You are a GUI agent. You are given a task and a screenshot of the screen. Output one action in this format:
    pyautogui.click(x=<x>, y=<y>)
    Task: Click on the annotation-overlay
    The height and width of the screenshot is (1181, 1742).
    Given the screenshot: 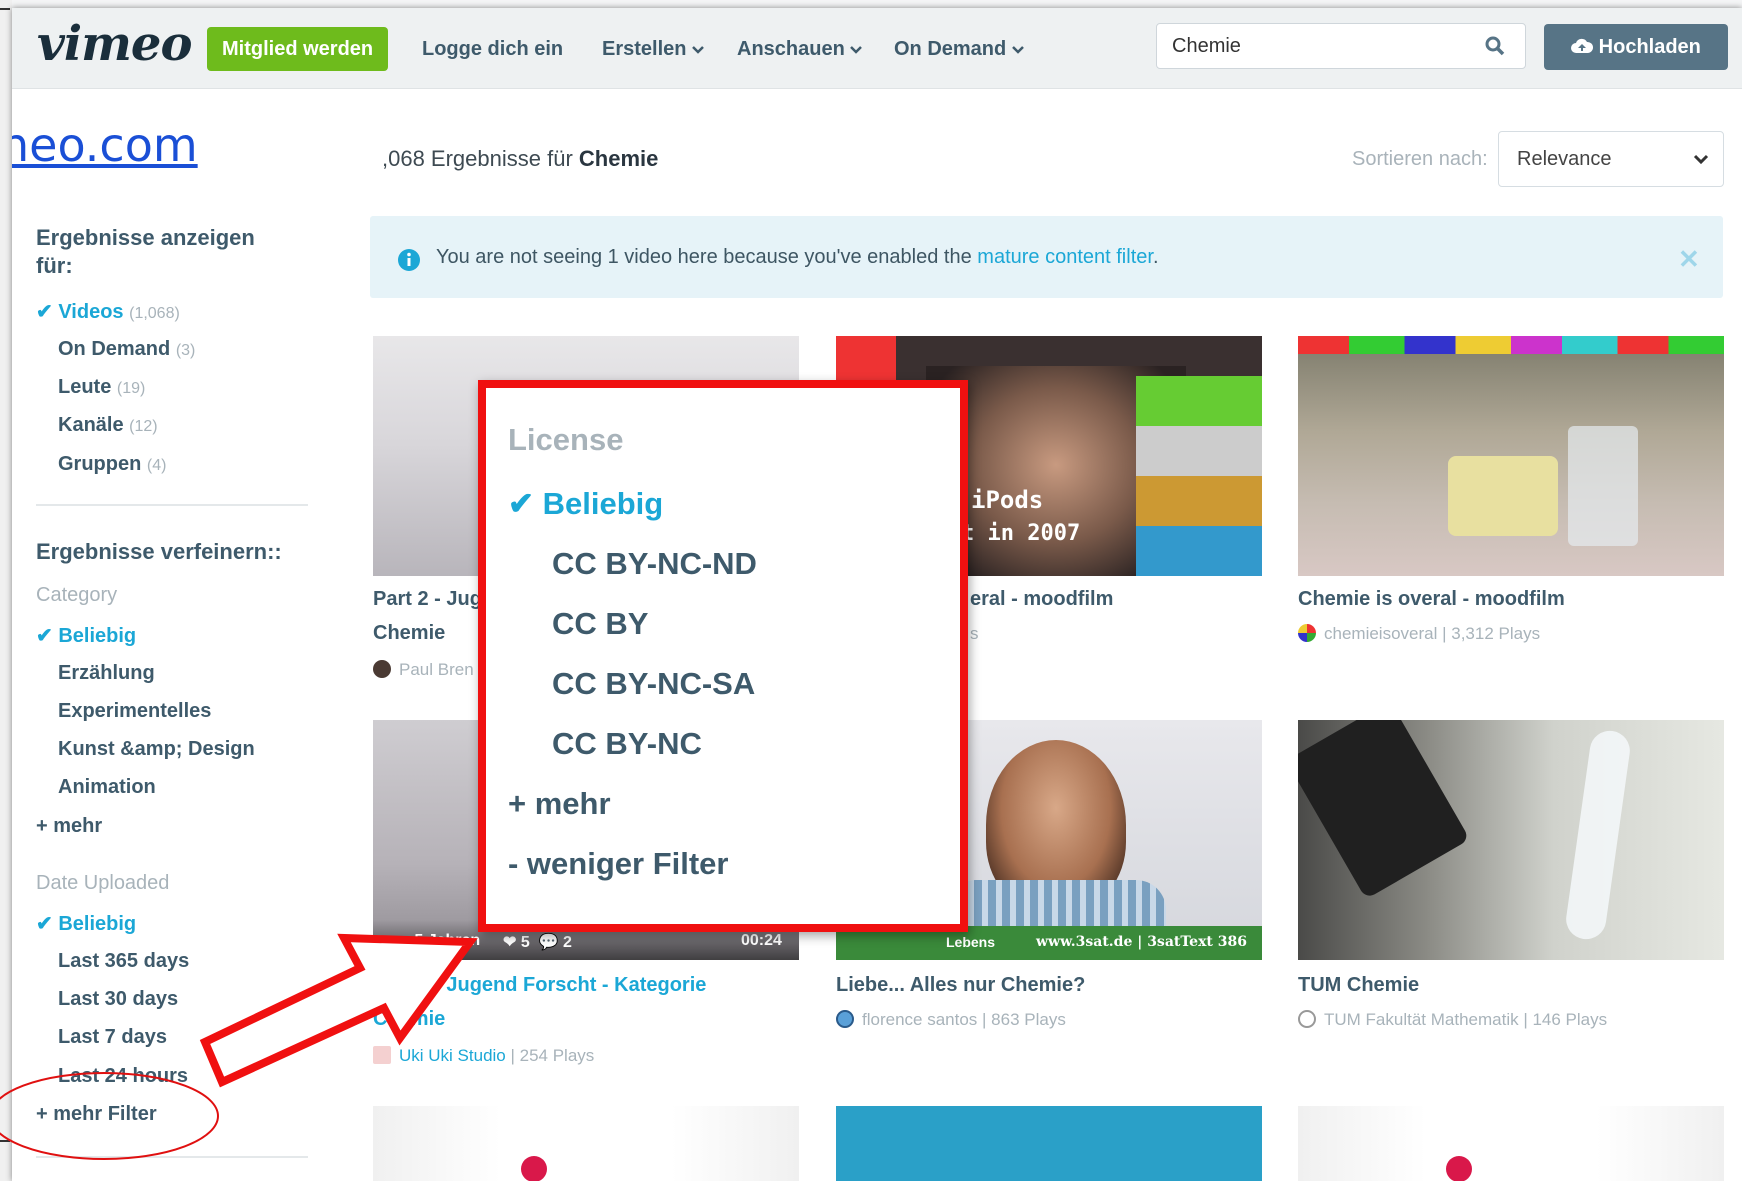 What is the action you would take?
    pyautogui.click(x=239, y=1046)
    